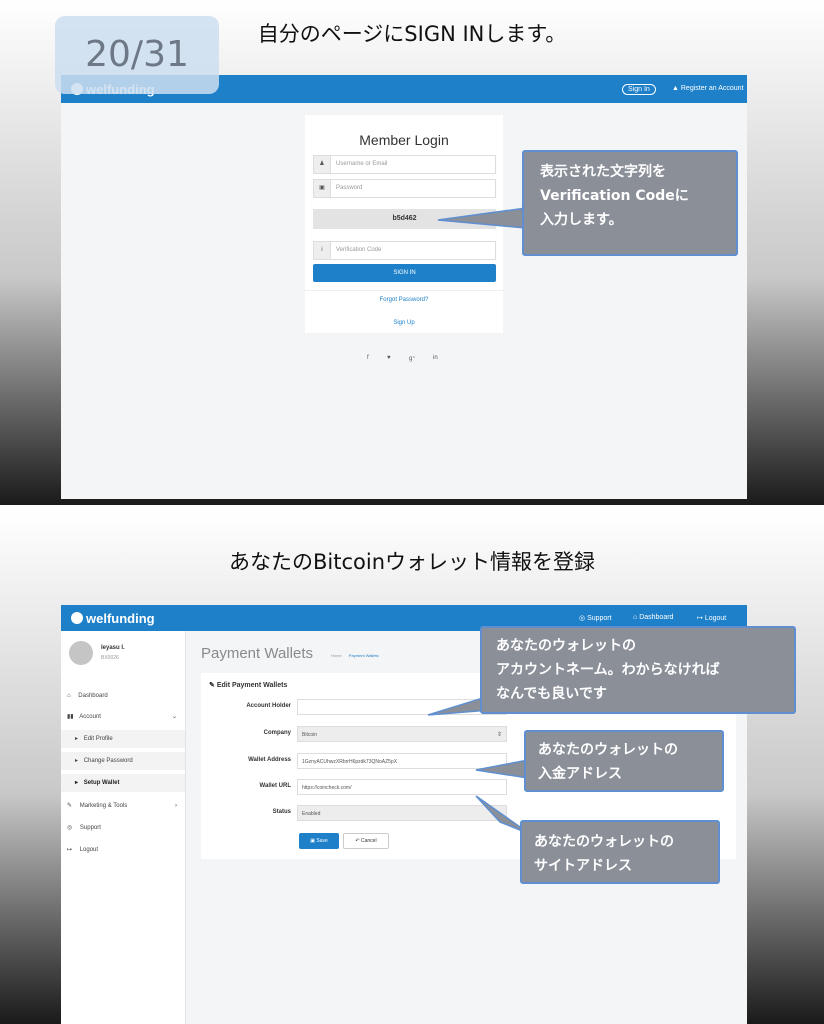  What do you see at coordinates (630, 203) in the screenshot?
I see `verification-callout: 表示された文字列を Verification Codeに 入力します。` at bounding box center [630, 203].